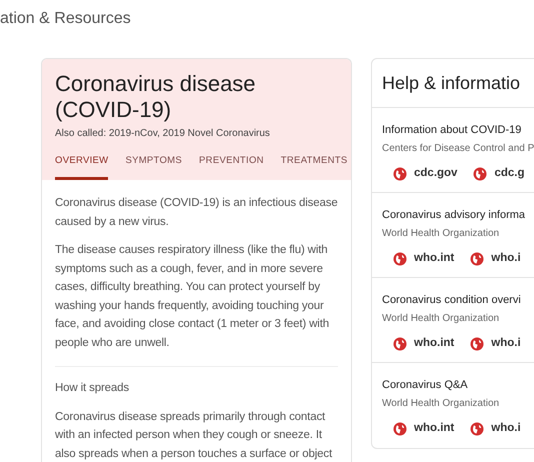 The height and width of the screenshot is (462, 534). Describe the element at coordinates (425, 385) in the screenshot. I see `resource-title: Coronavirus Q&A` at that location.